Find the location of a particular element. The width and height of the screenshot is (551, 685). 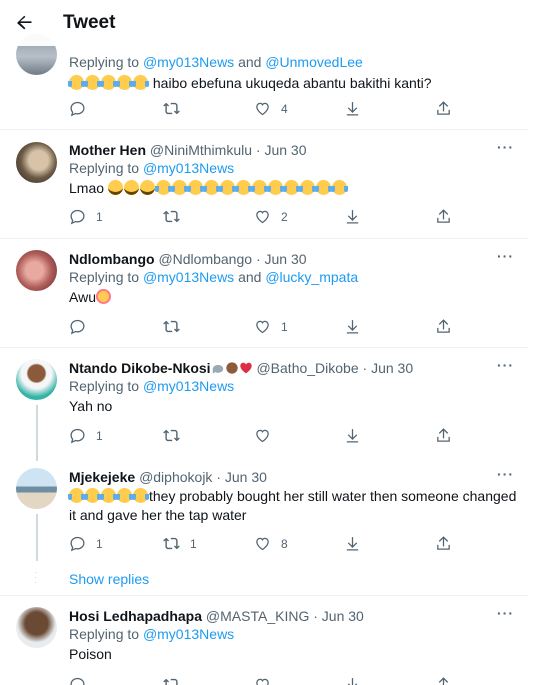

tweet-text: Poison is located at coordinates (90, 654).